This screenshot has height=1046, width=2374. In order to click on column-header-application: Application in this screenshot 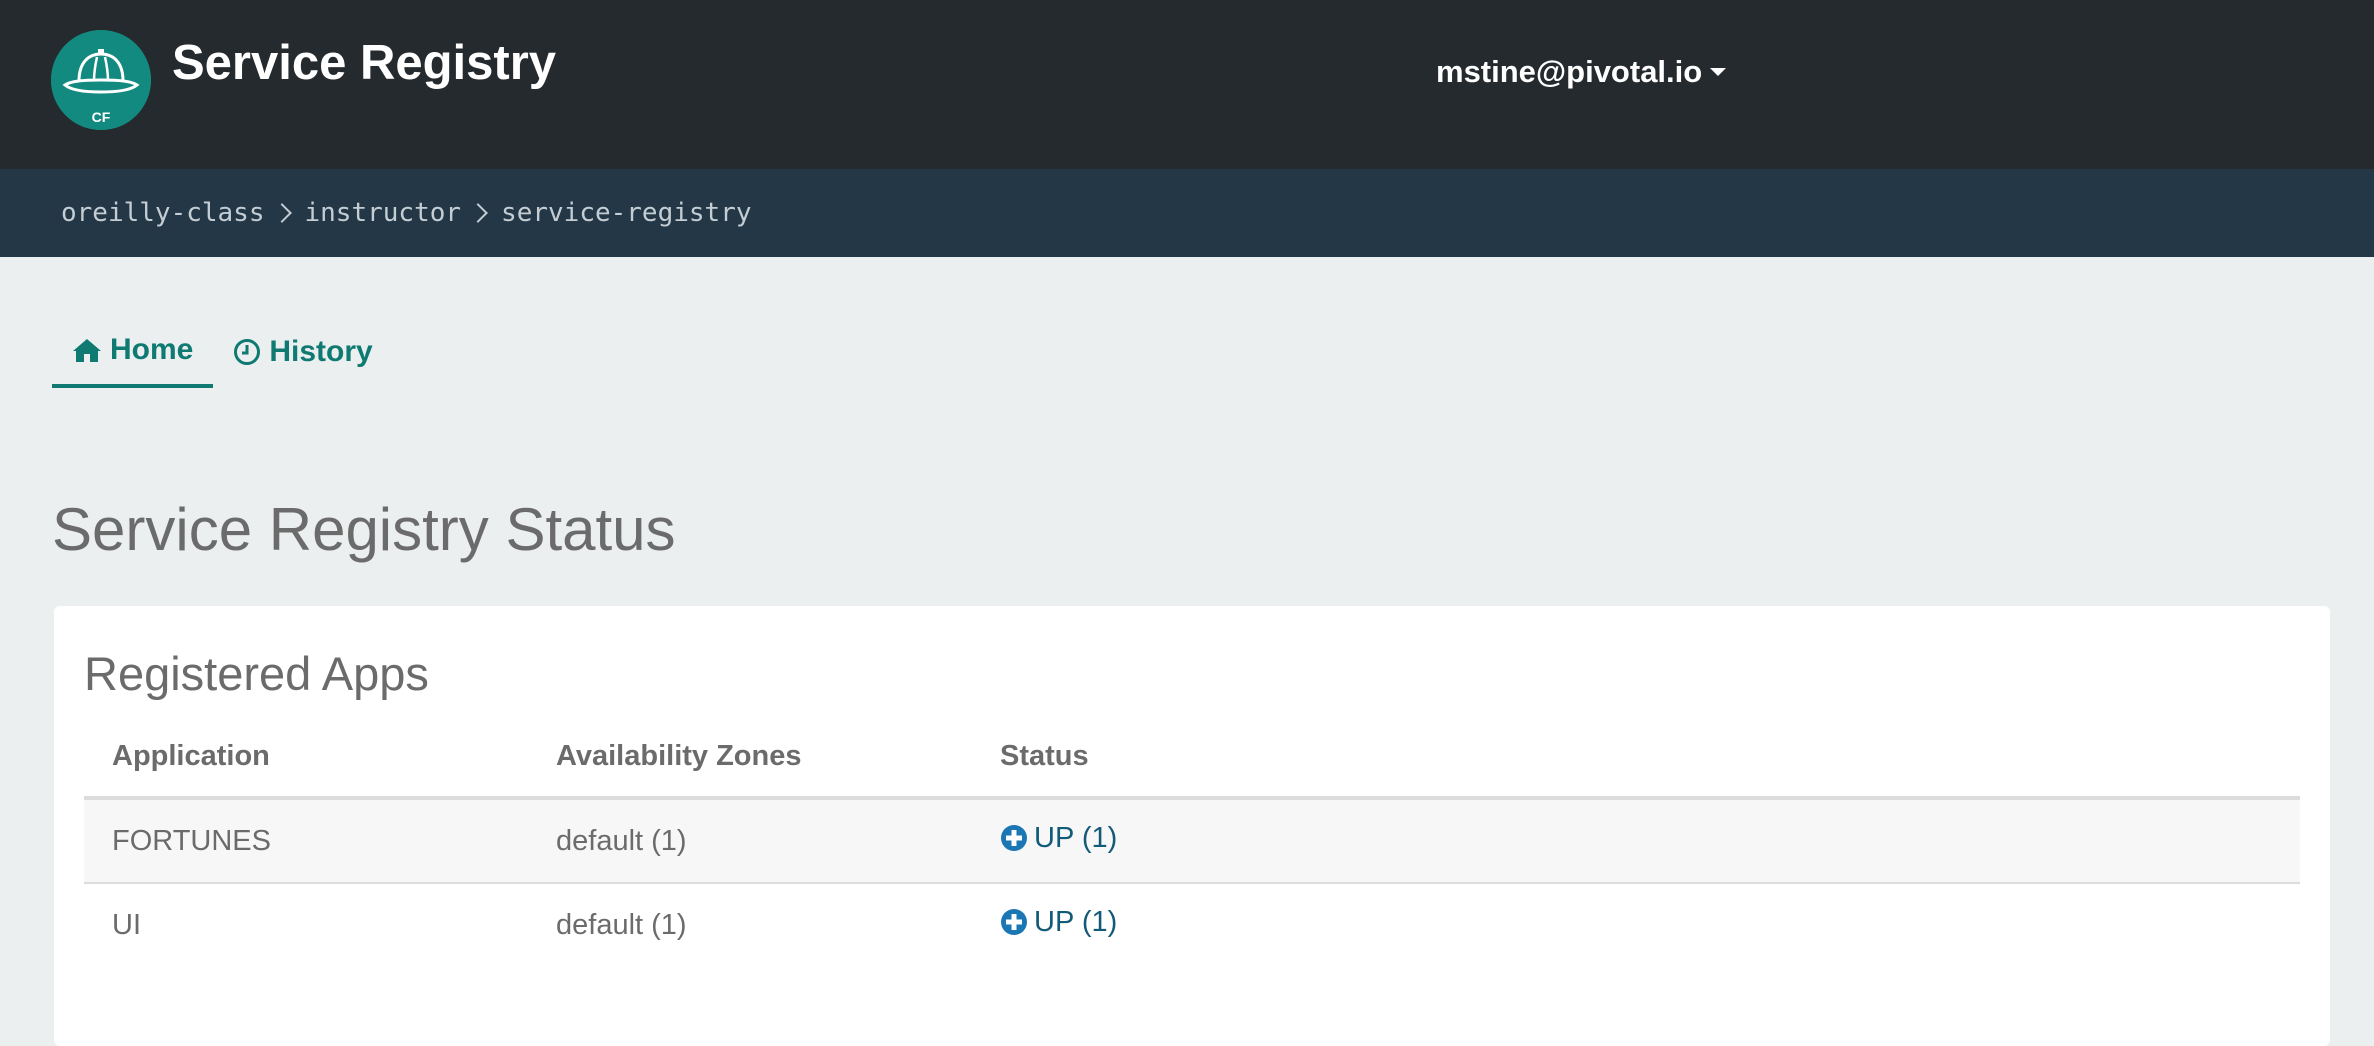, I will do `click(306, 758)`.